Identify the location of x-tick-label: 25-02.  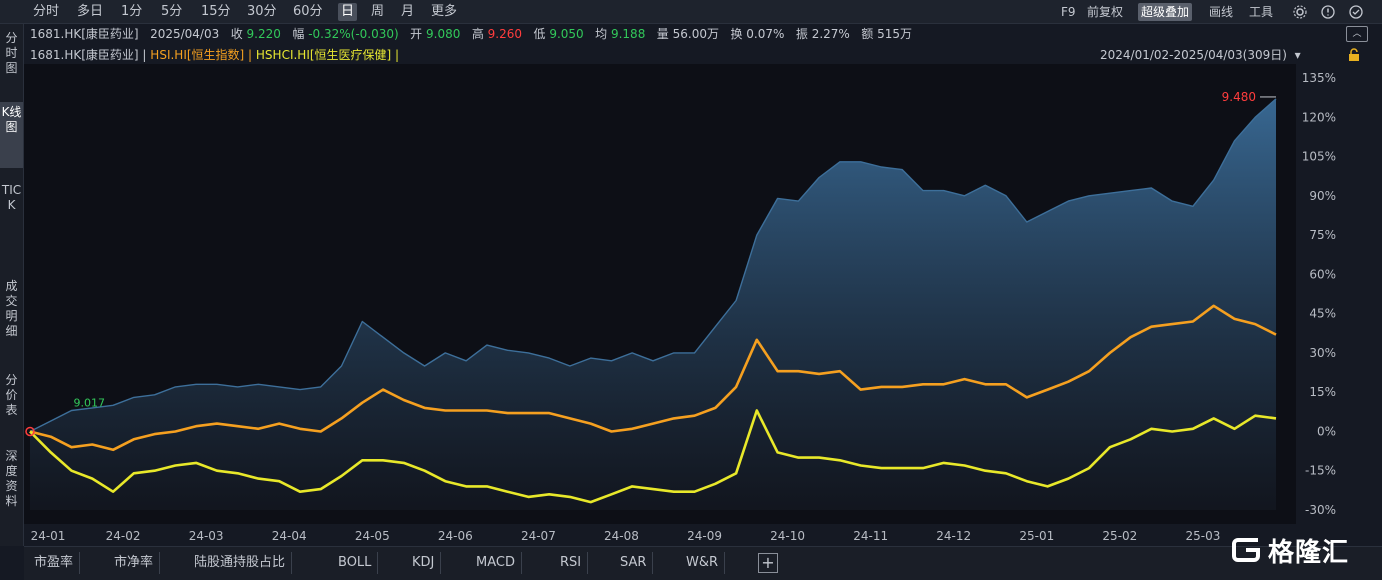
(1119, 536).